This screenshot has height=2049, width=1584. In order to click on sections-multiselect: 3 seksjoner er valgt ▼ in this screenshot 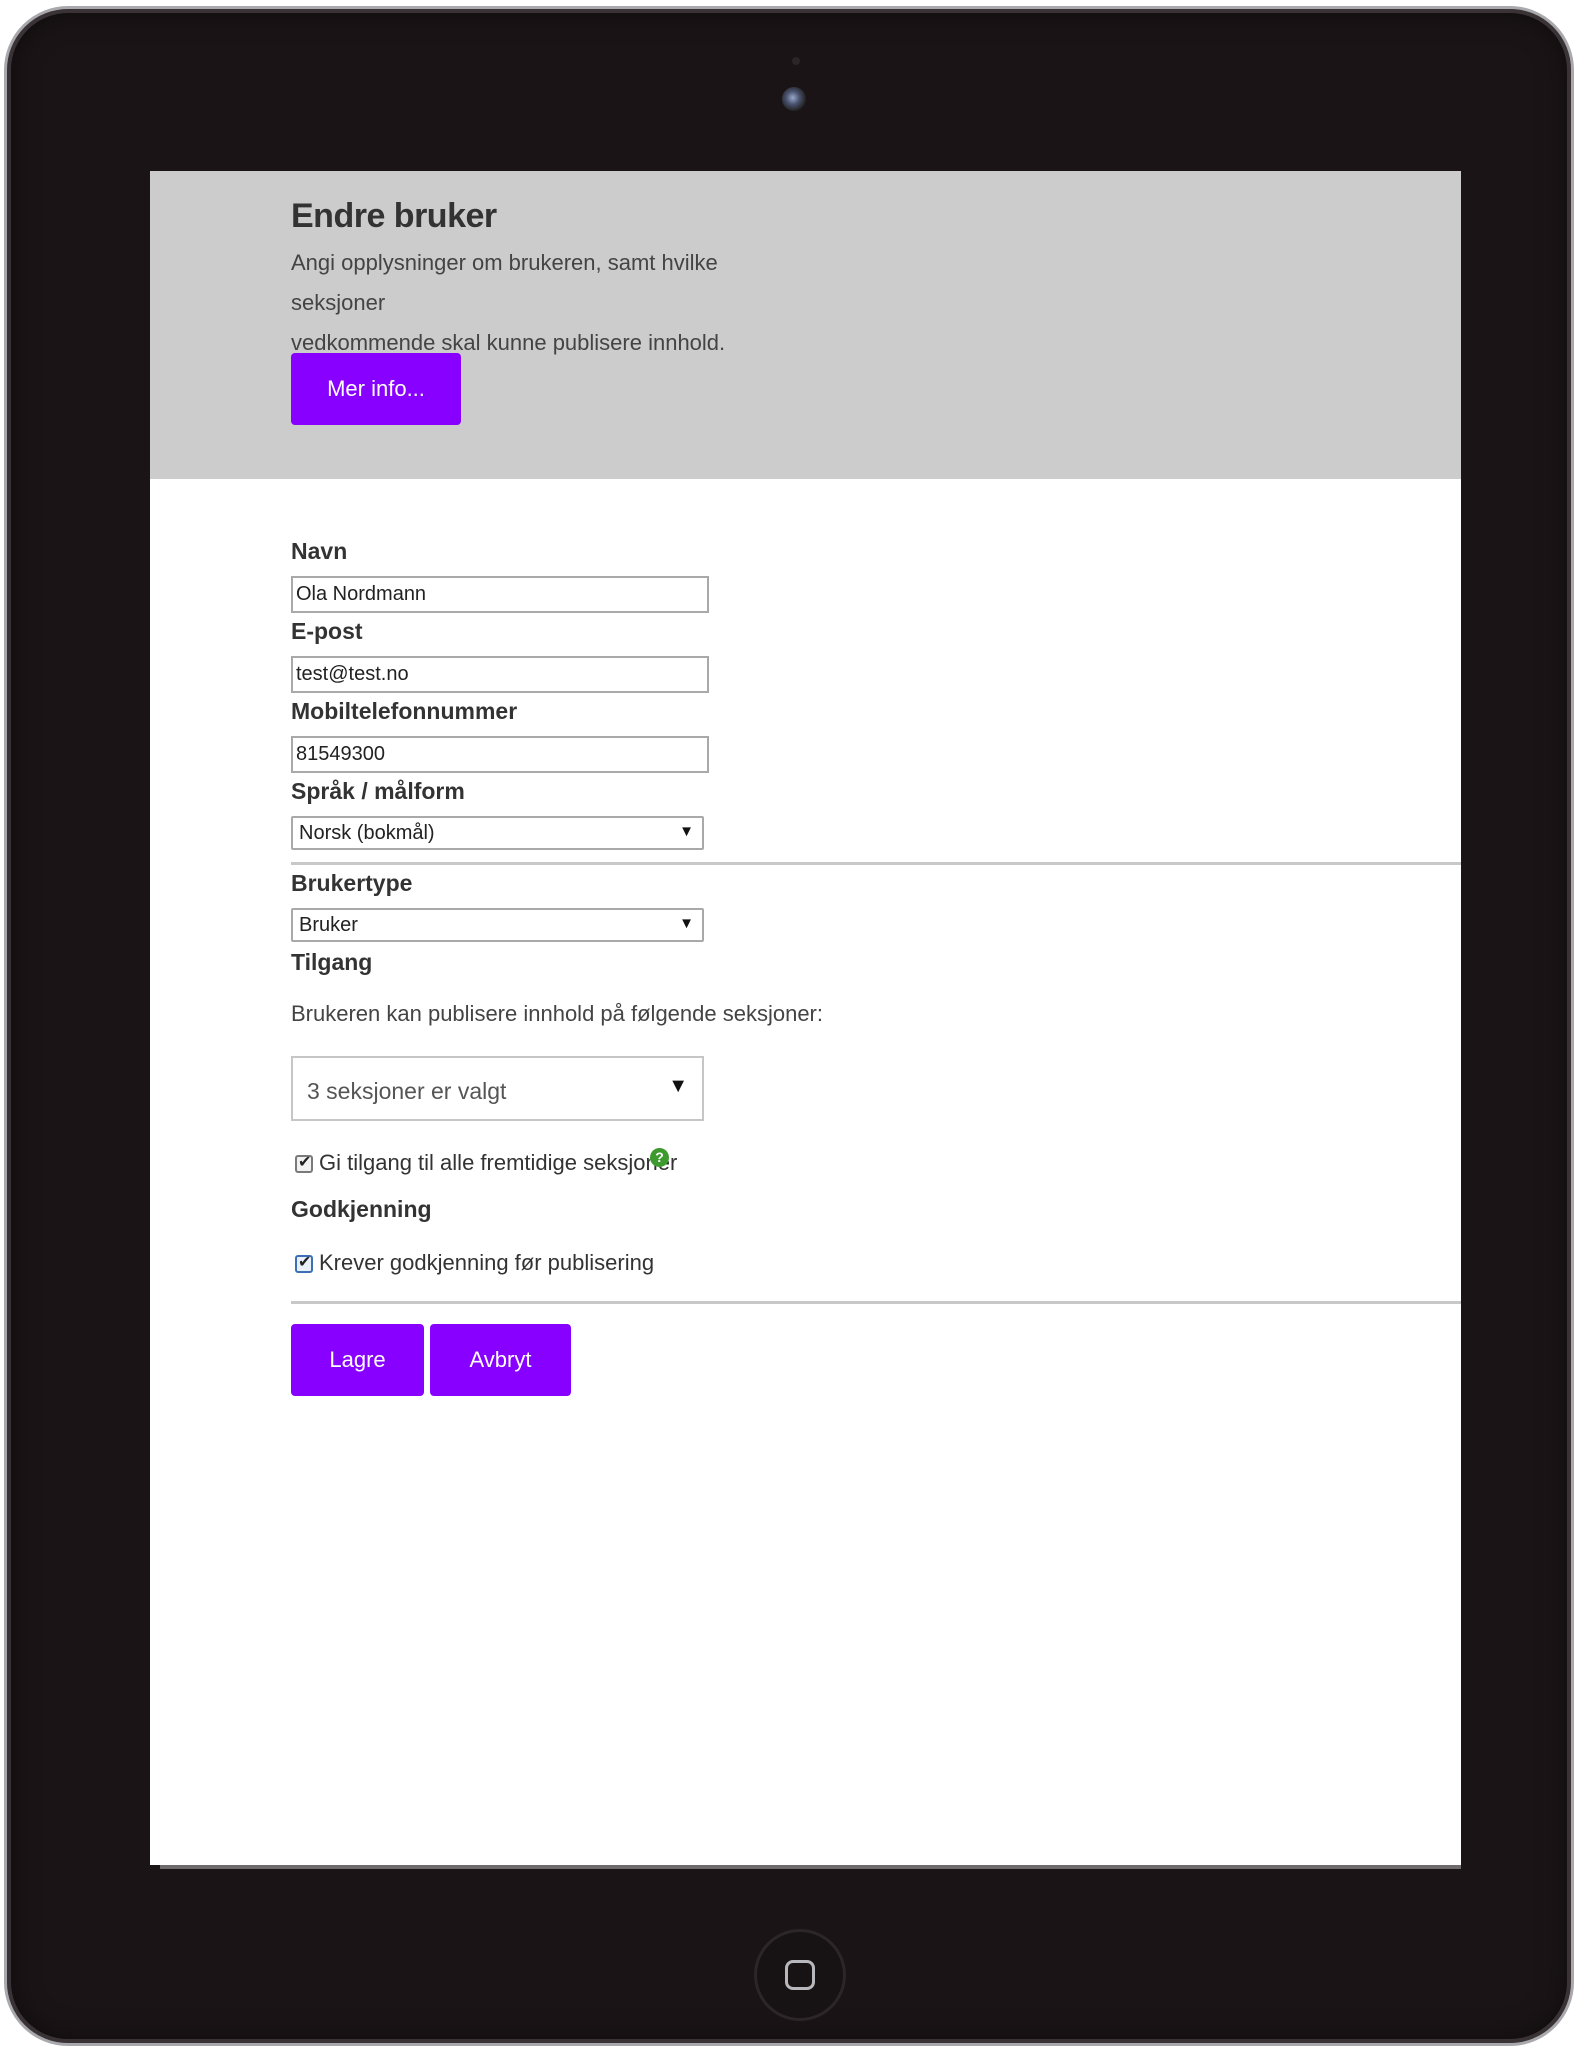, I will do `click(497, 1088)`.